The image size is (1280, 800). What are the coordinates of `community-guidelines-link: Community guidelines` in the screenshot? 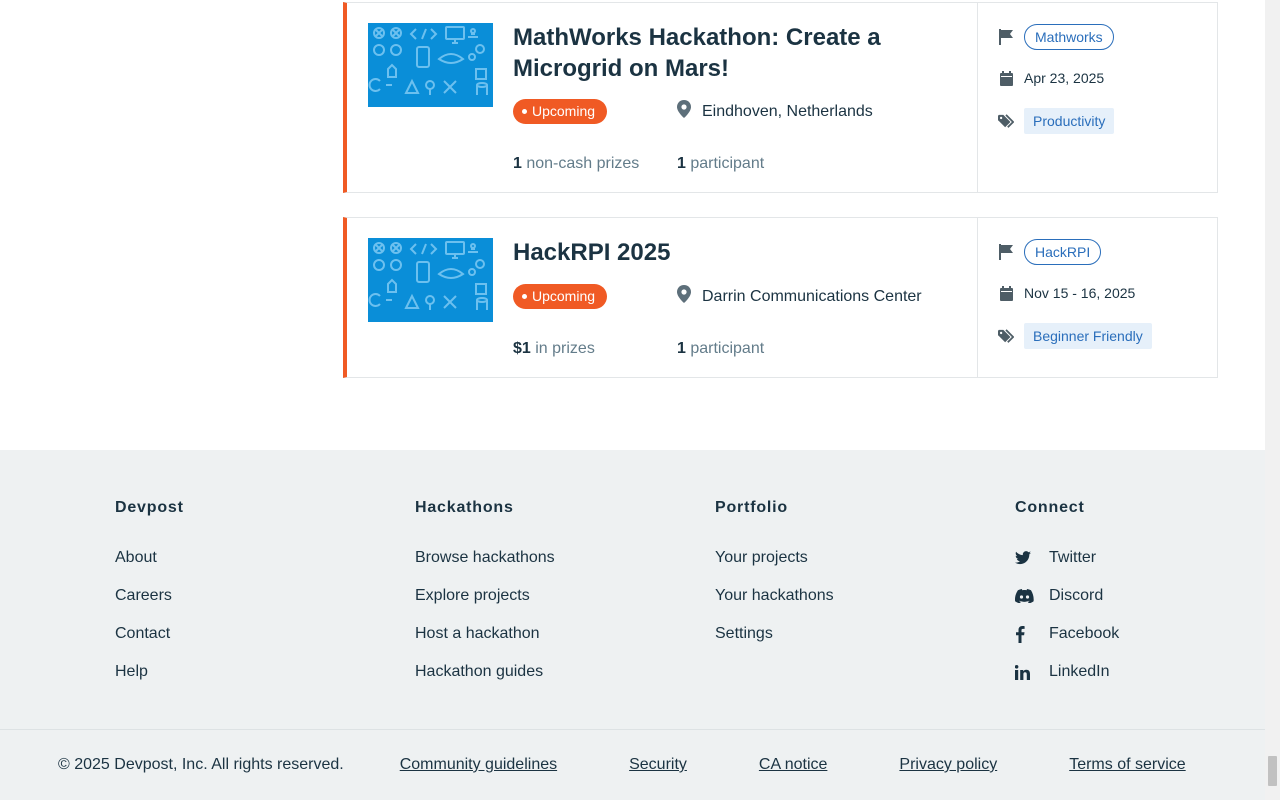 It's located at (478, 765).